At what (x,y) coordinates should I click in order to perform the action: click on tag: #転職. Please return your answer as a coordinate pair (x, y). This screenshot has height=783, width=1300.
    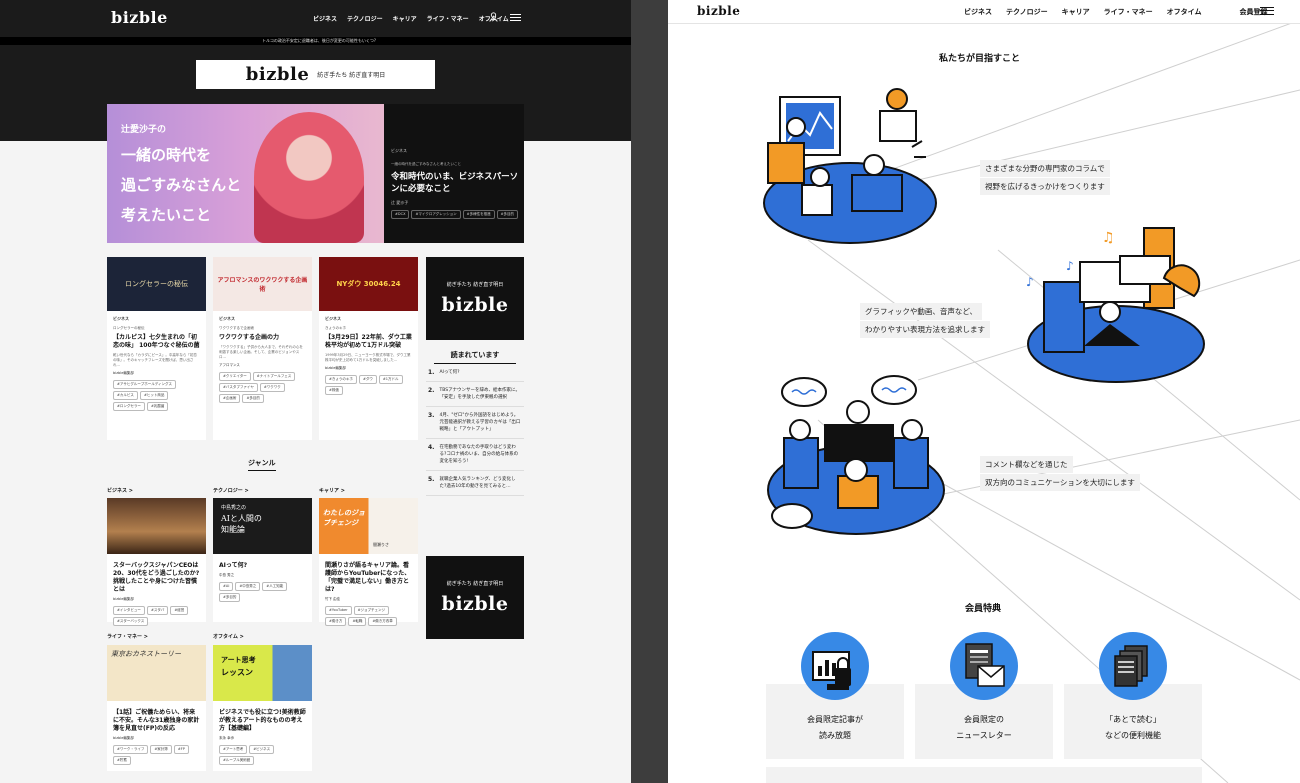
    Looking at the image, I should click on (357, 621).